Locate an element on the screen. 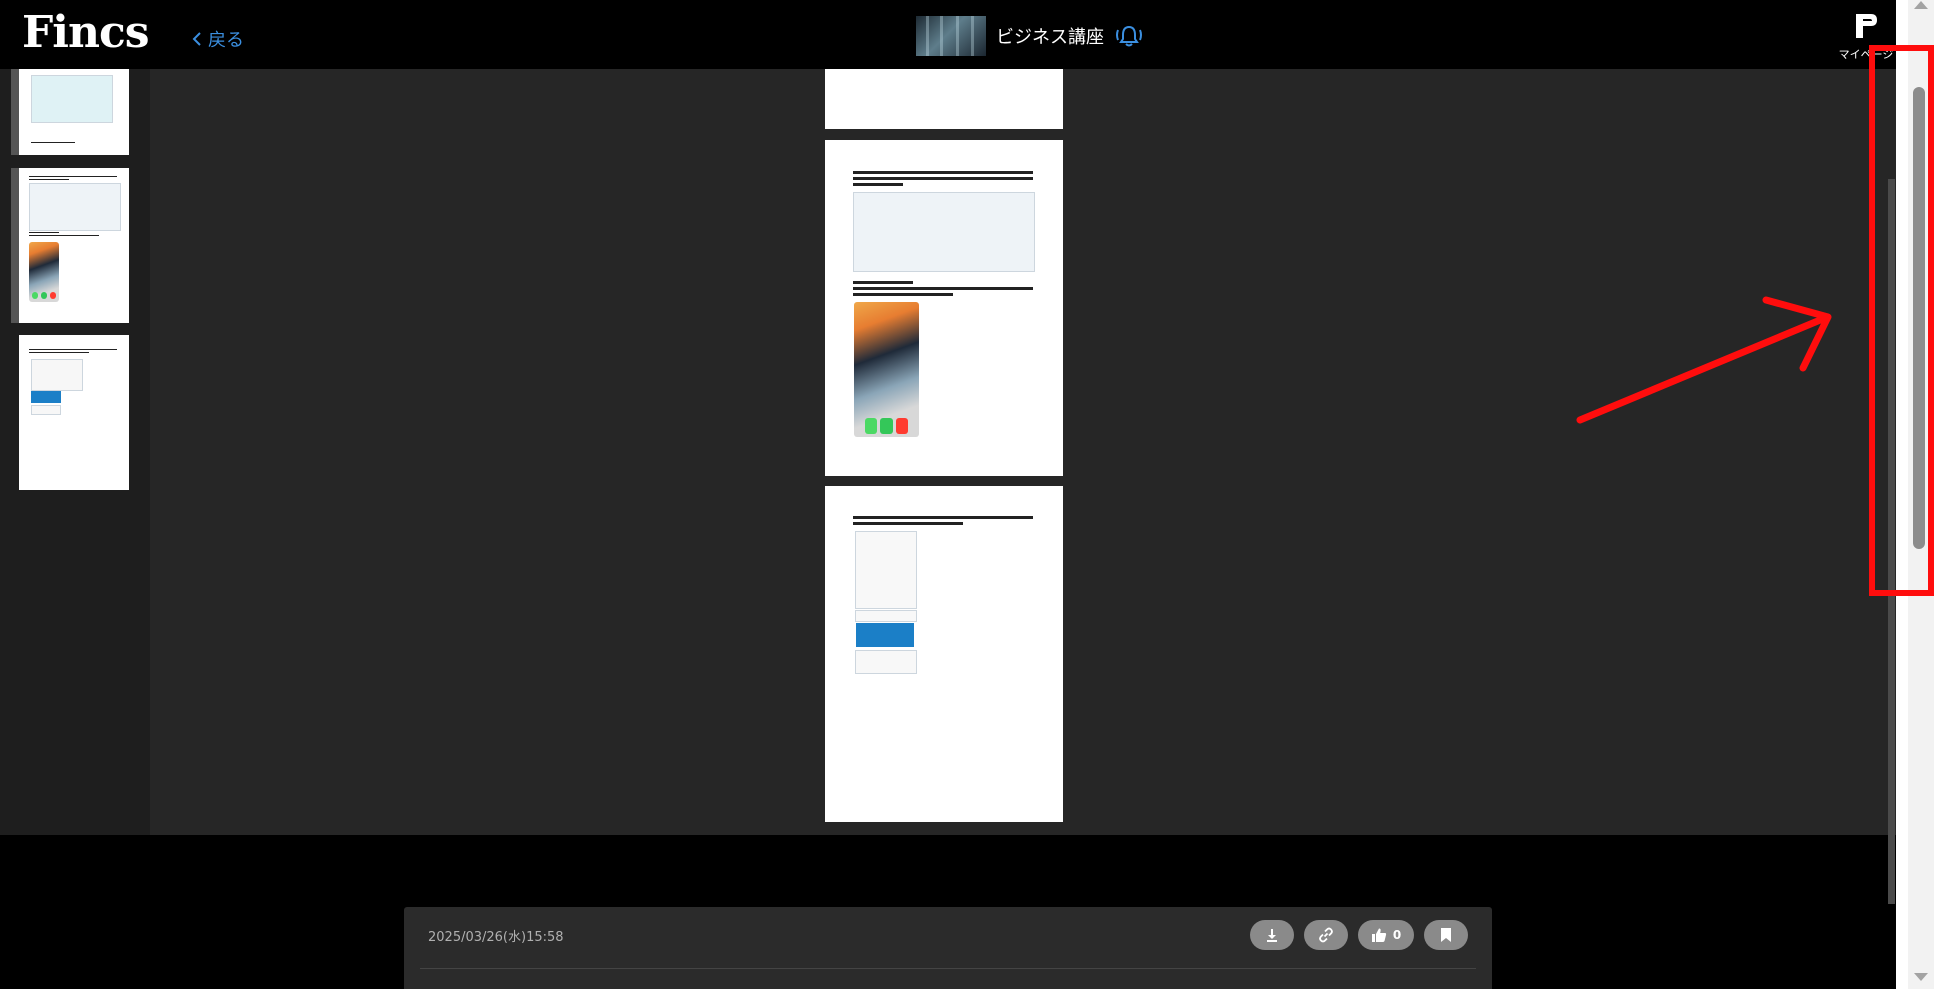  link-icon is located at coordinates (1326, 935).